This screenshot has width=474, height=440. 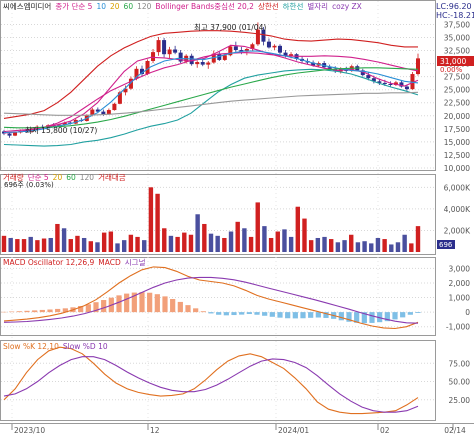 What do you see at coordinates (144, 6) in the screenshot?
I see `price-legend-item: 120` at bounding box center [144, 6].